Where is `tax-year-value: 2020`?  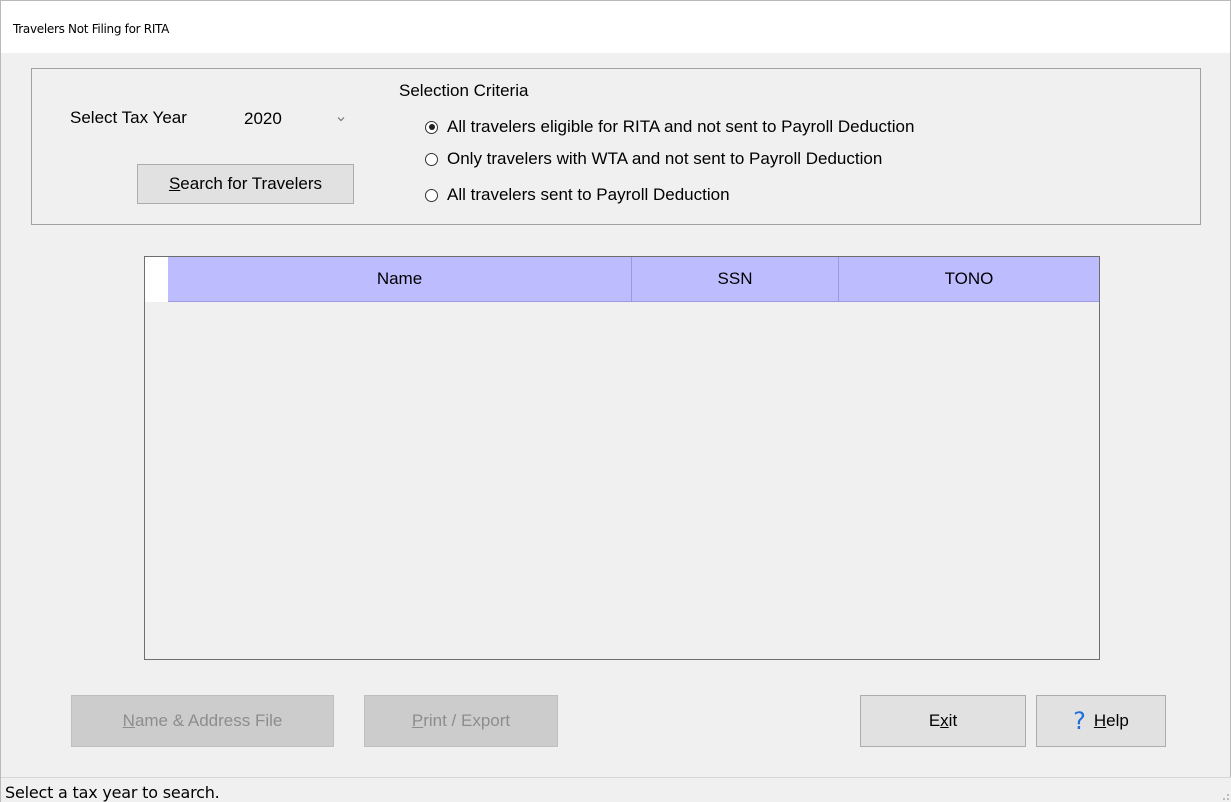 tax-year-value: 2020 is located at coordinates (263, 118).